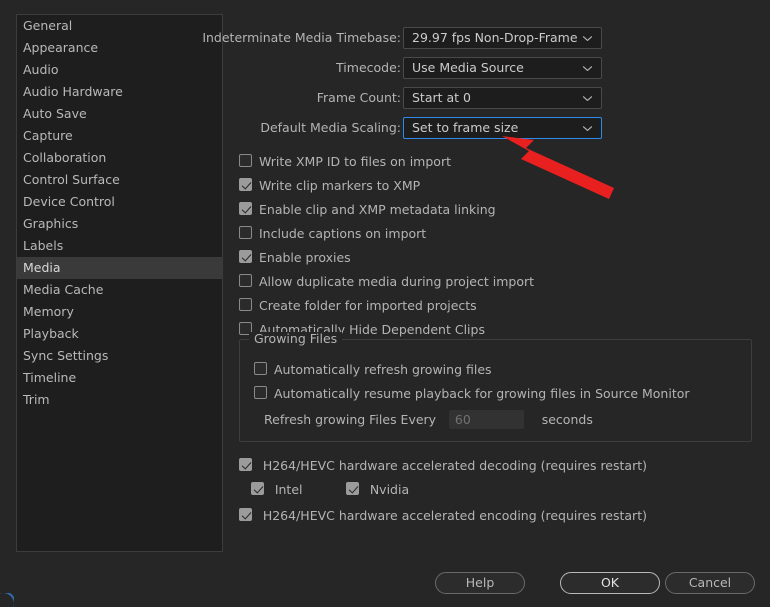  What do you see at coordinates (305, 257) in the screenshot?
I see `enable-proxies-label: Enable proxies` at bounding box center [305, 257].